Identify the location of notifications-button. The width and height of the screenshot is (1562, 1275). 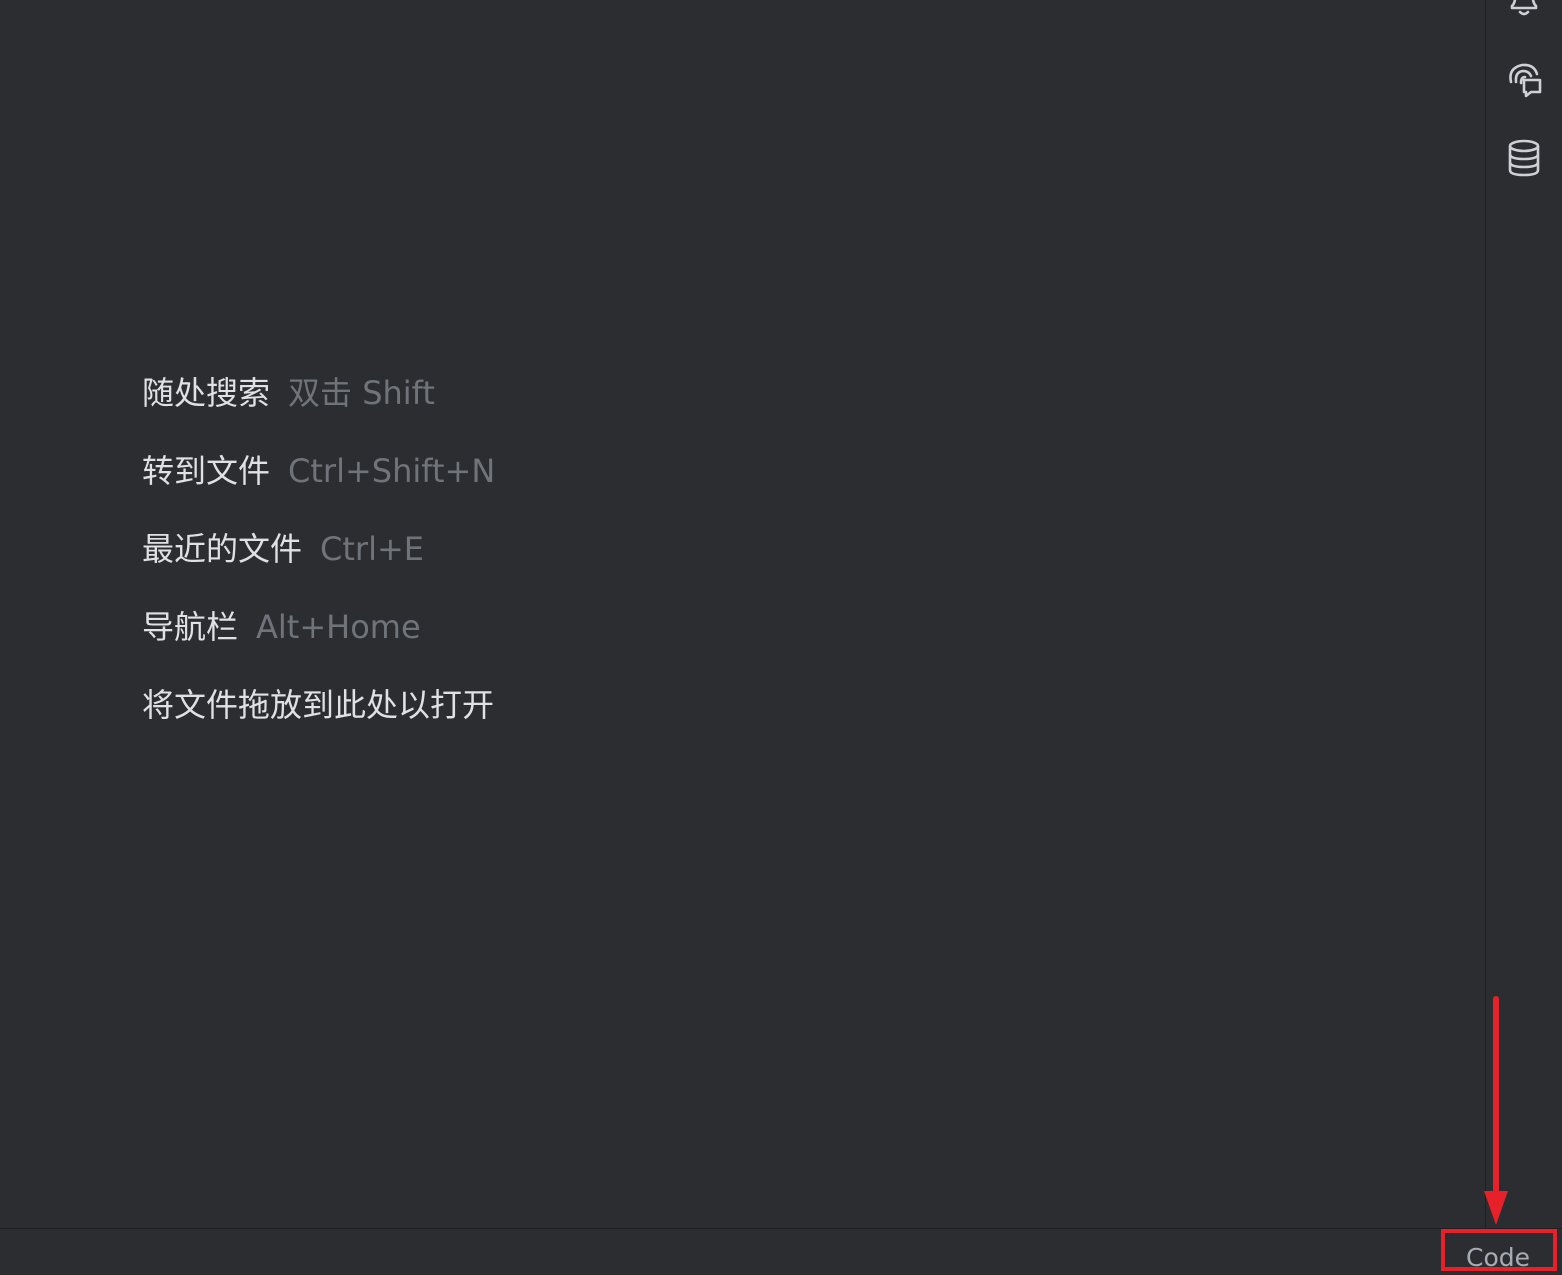
(1524, 9).